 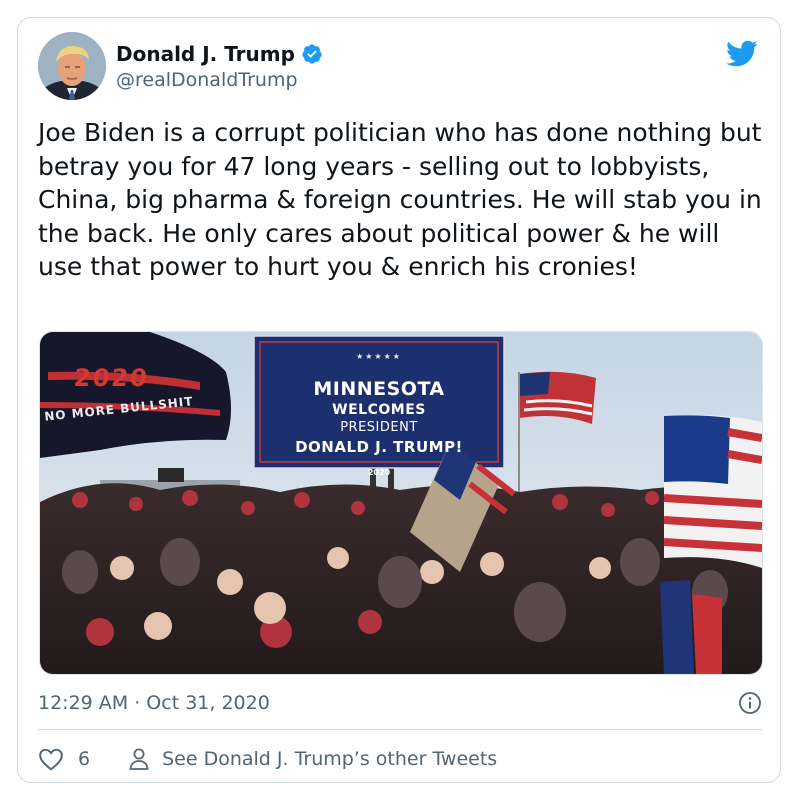 I want to click on see-other-tweets-label: See Donald J. Trump’s other Tweets, so click(x=330, y=759).